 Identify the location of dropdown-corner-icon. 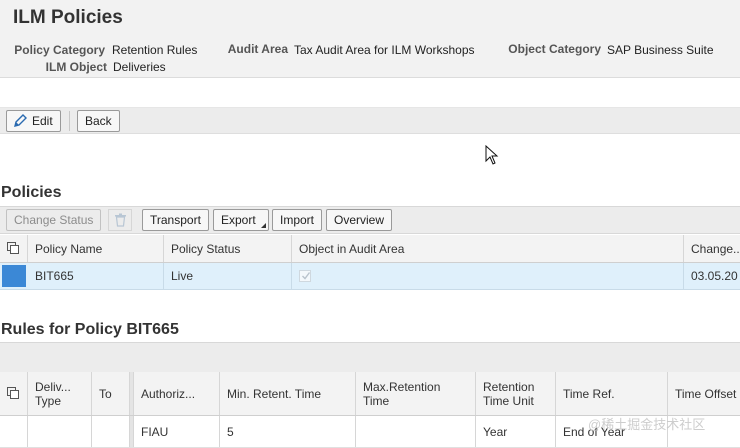
(263, 225).